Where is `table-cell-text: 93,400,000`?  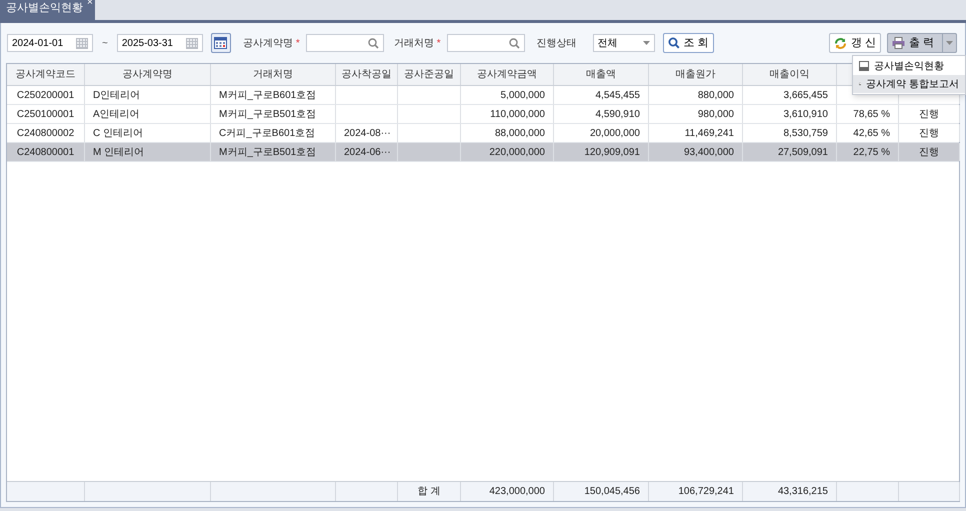 table-cell-text: 93,400,000 is located at coordinates (709, 153).